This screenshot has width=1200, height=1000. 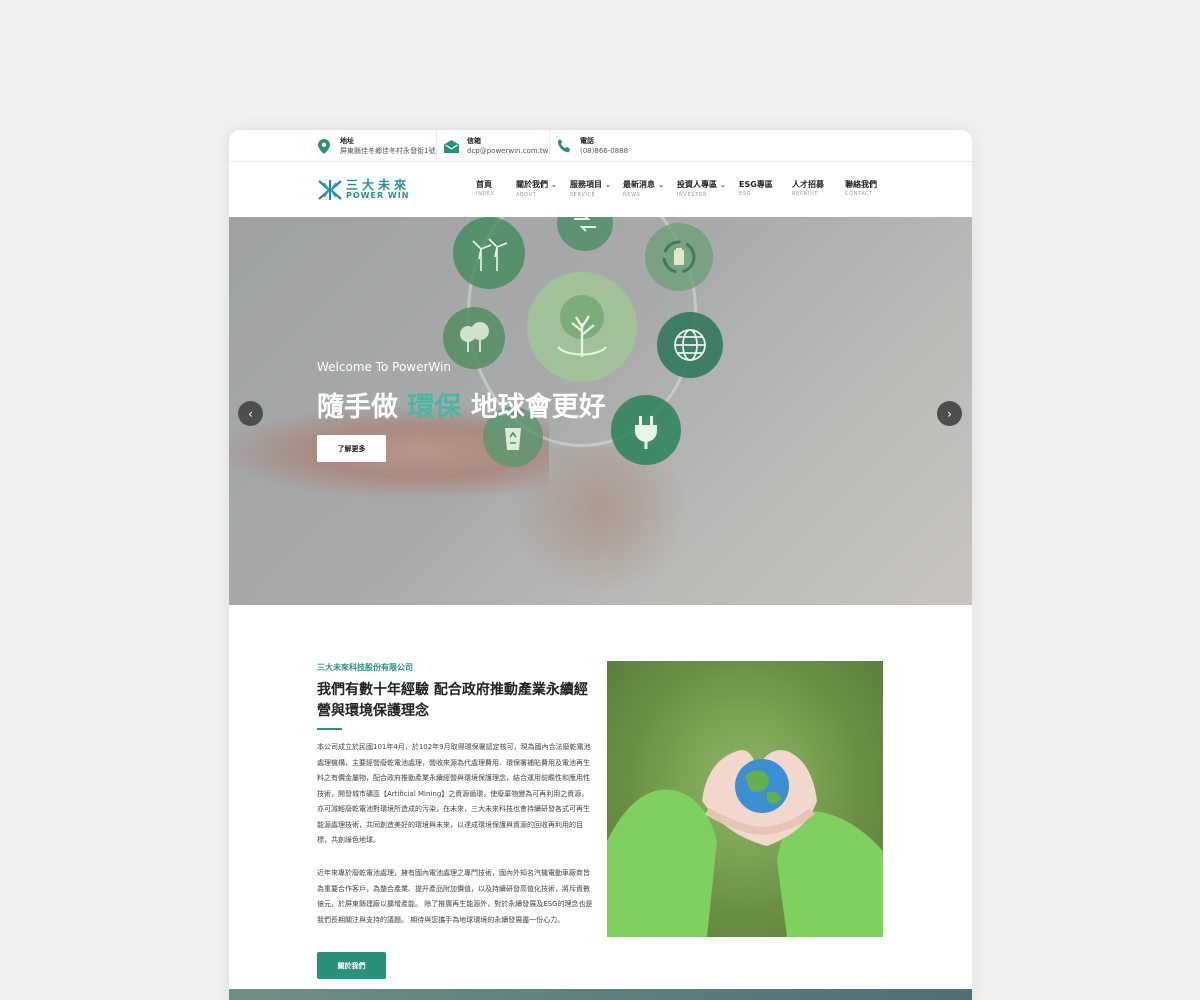 What do you see at coordinates (586, 184) in the screenshot?
I see `nav-label: 服務項目` at bounding box center [586, 184].